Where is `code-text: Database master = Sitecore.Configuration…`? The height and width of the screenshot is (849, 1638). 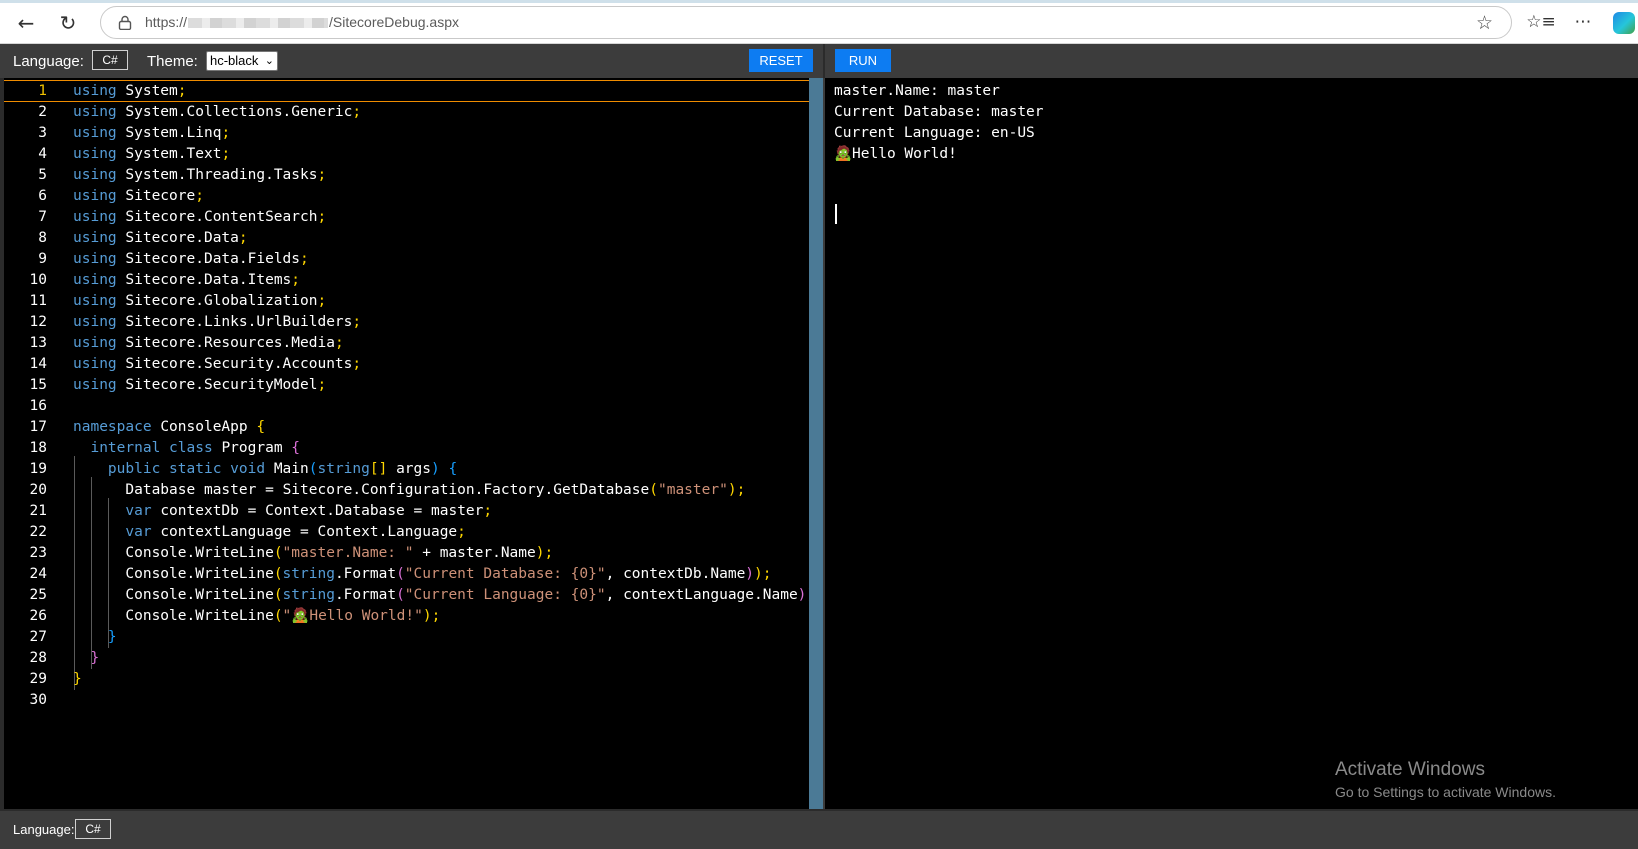 code-text: Database master = Sitecore.Configuration… is located at coordinates (435, 490).